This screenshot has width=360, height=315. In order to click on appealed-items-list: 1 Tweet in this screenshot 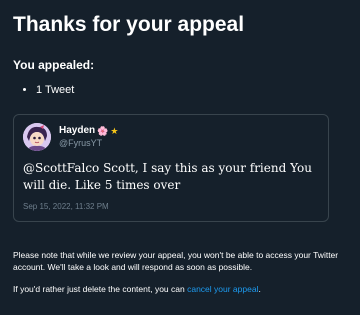, I will do `click(180, 90)`.